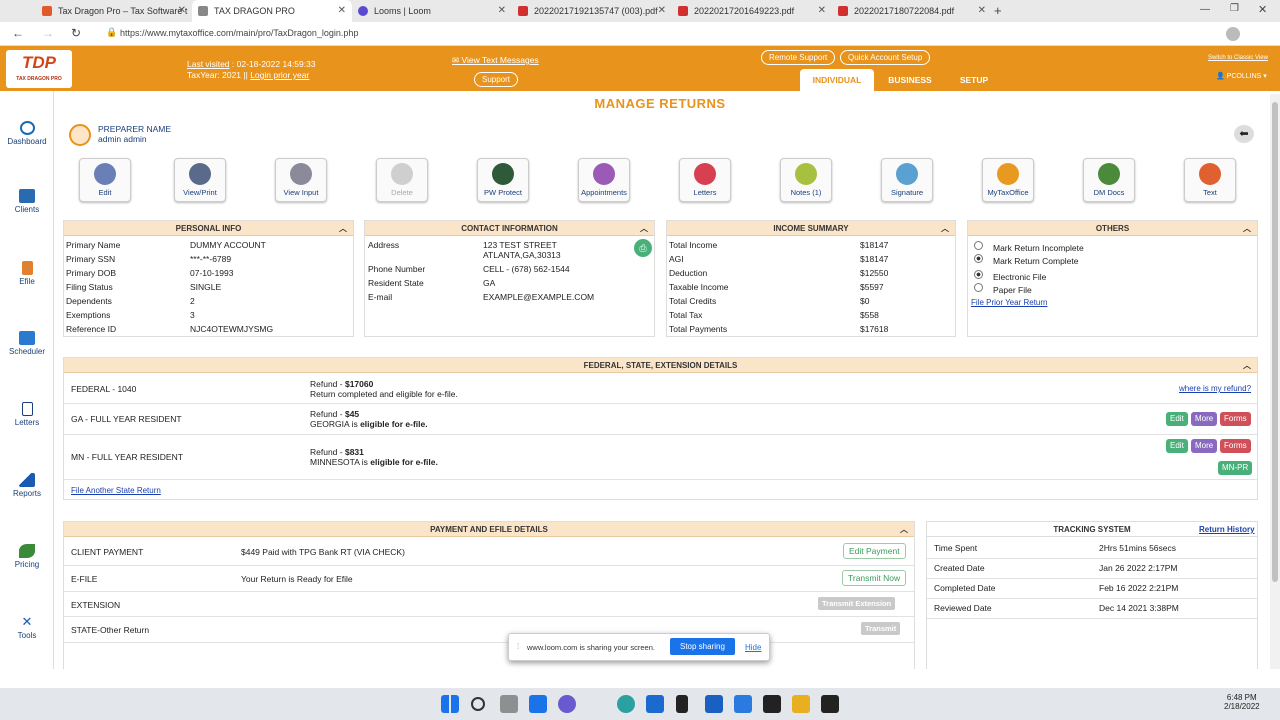 Image resolution: width=1280 pixels, height=720 pixels. Describe the element at coordinates (1242, 702) in the screenshot. I see `clock: 6:48 PM 2/18/2022` at that location.